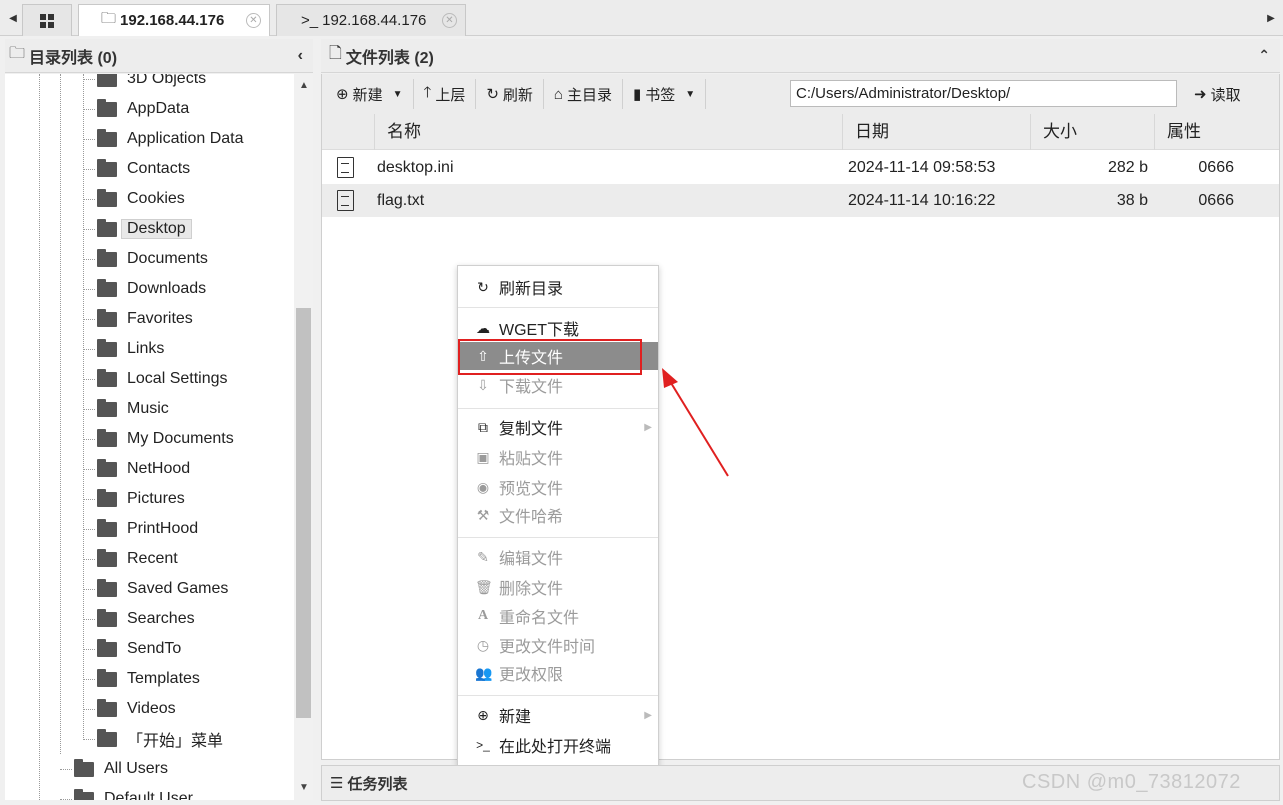 The height and width of the screenshot is (805, 1283). What do you see at coordinates (483, 556) in the screenshot?
I see `edit-icon: ✎` at bounding box center [483, 556].